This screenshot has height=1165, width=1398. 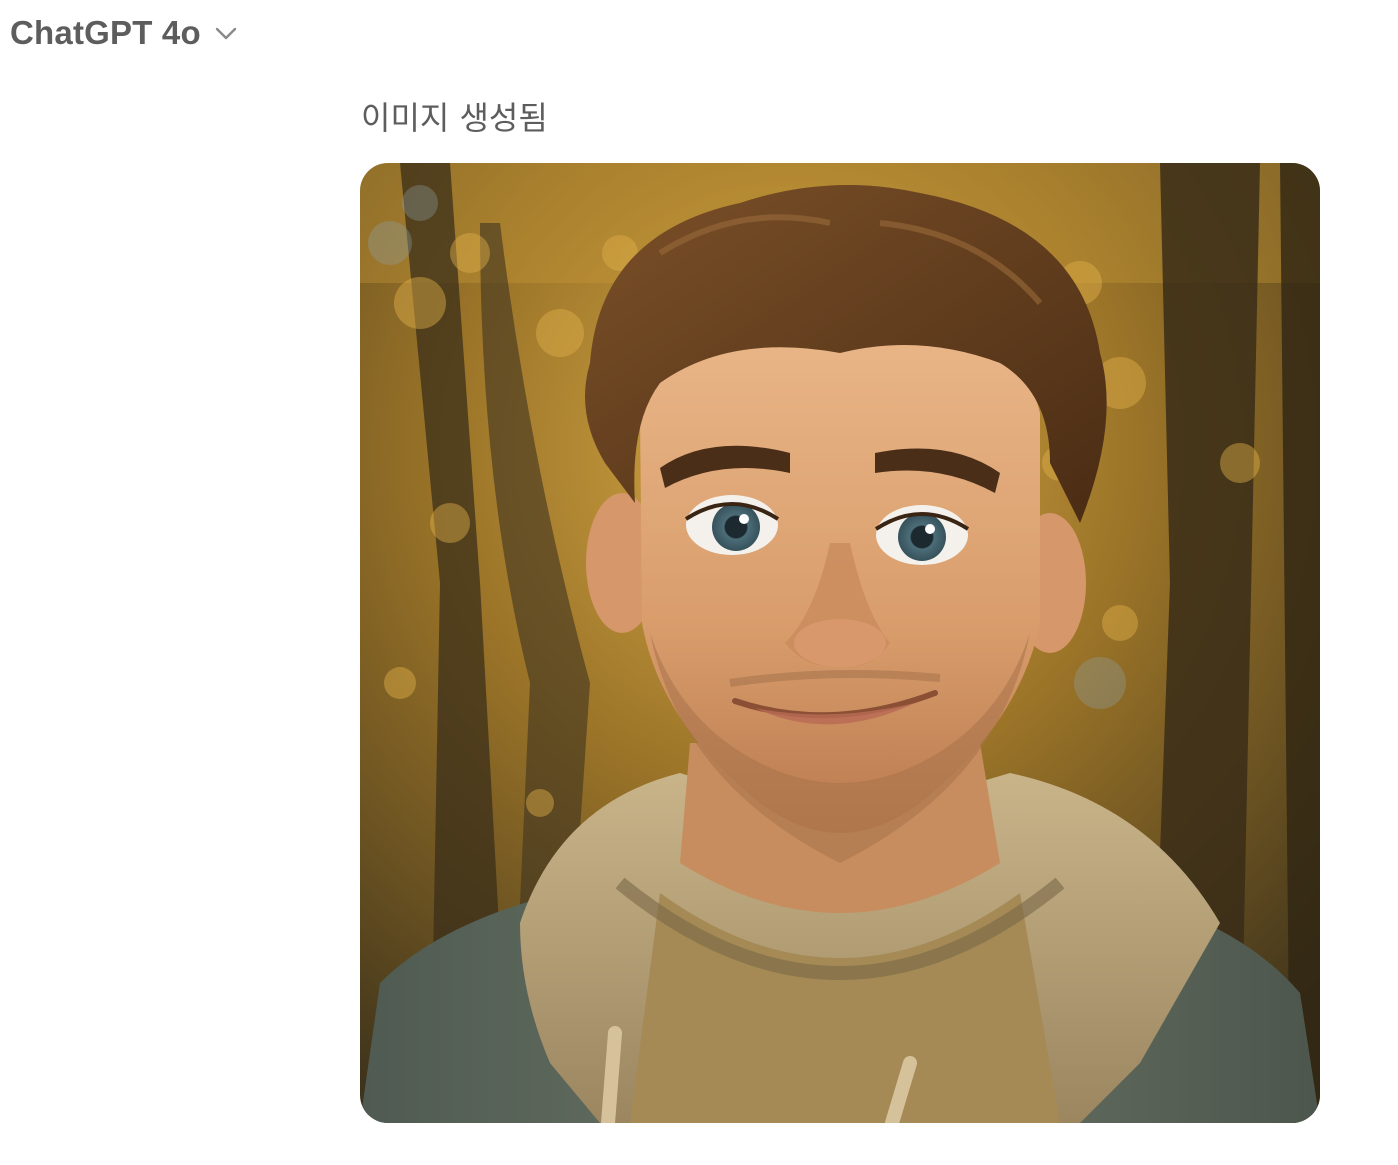 I want to click on chevron-down-icon, so click(x=226, y=33).